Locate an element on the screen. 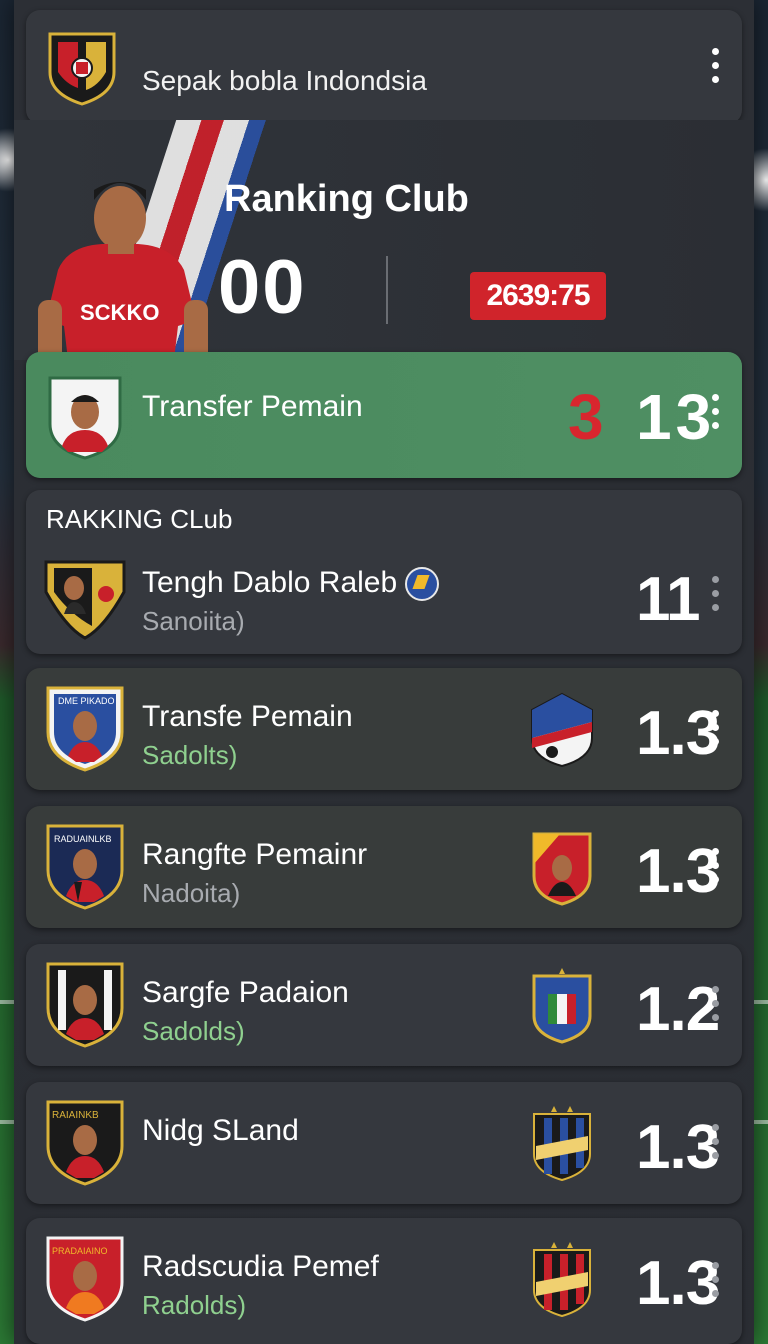  ranking-row: RADUAINLKB Rangfte Pemainr Nadoita) 1.3 is located at coordinates (384, 867).